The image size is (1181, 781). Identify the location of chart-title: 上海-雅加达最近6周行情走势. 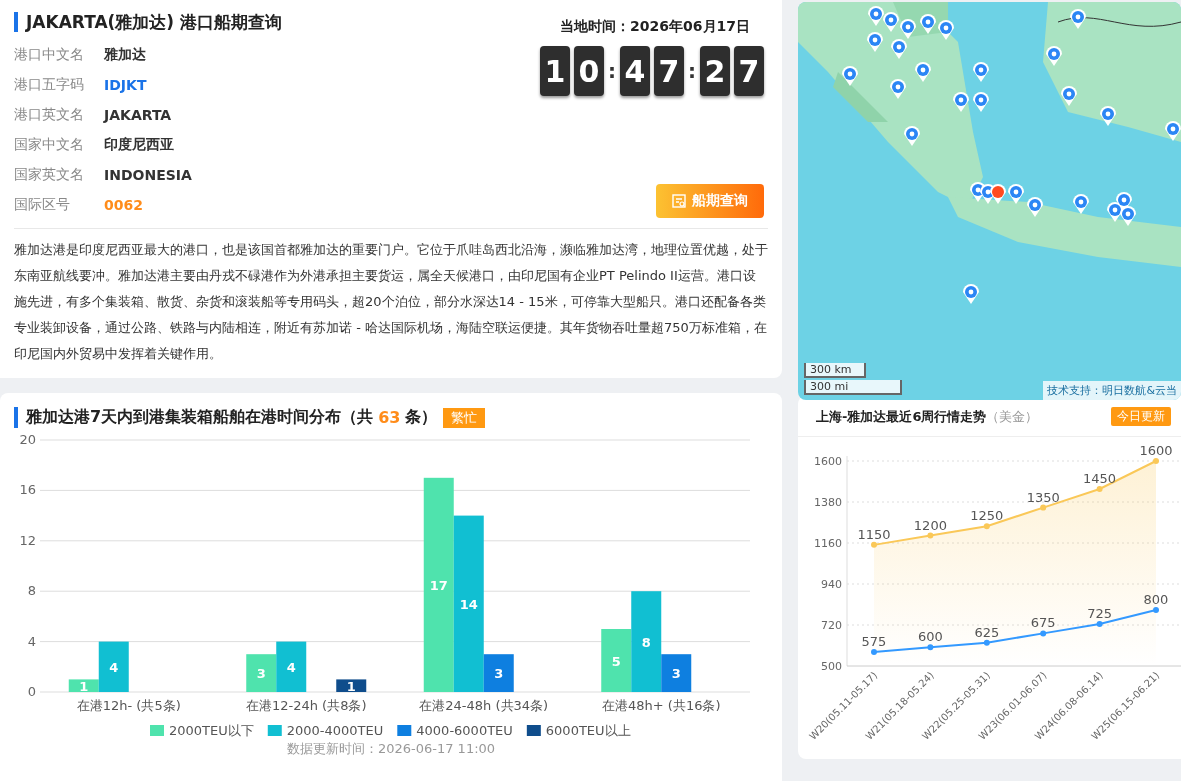
(901, 416).